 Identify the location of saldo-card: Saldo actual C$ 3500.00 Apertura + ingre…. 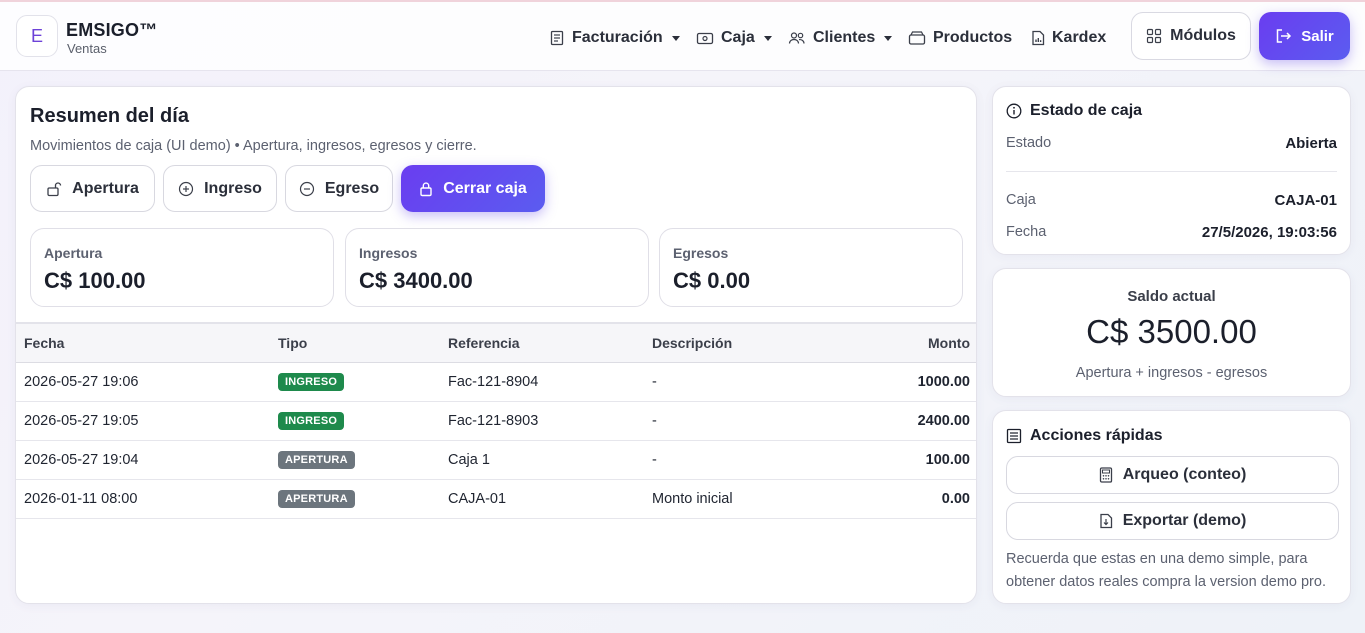
(1171, 332).